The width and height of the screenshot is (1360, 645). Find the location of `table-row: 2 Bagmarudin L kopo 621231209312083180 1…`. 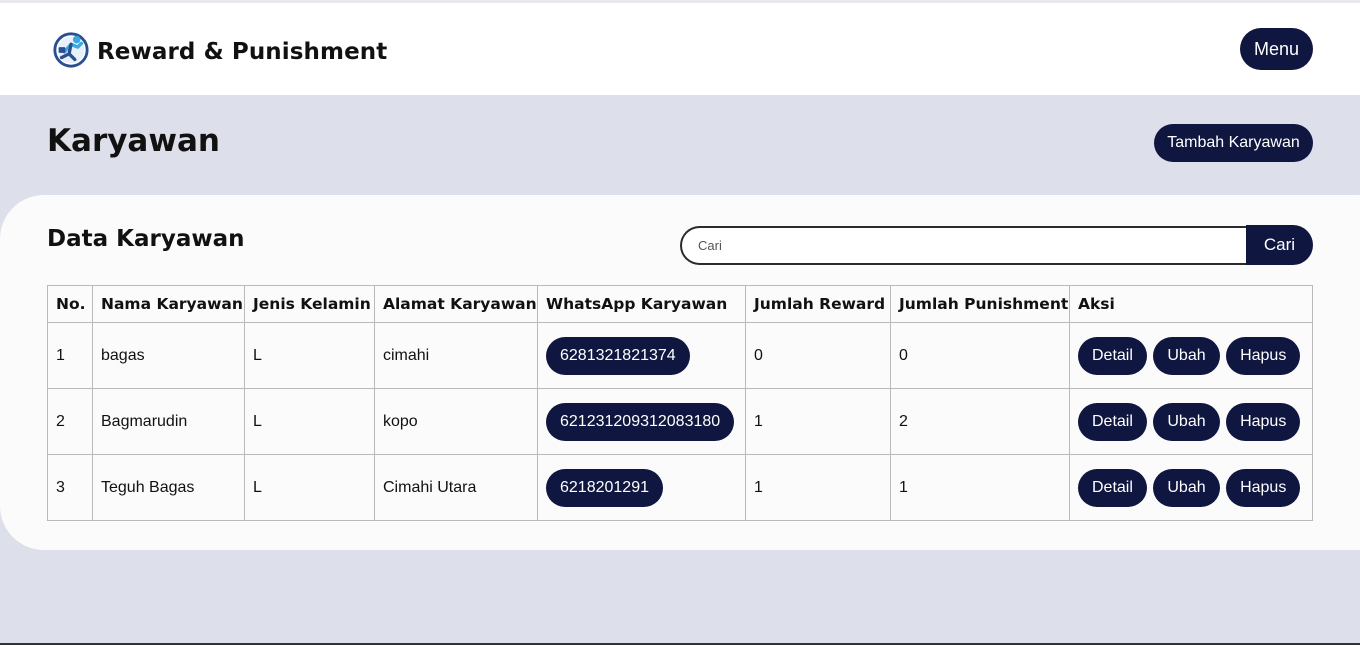

table-row: 2 Bagmarudin L kopo 621231209312083180 1… is located at coordinates (680, 421).